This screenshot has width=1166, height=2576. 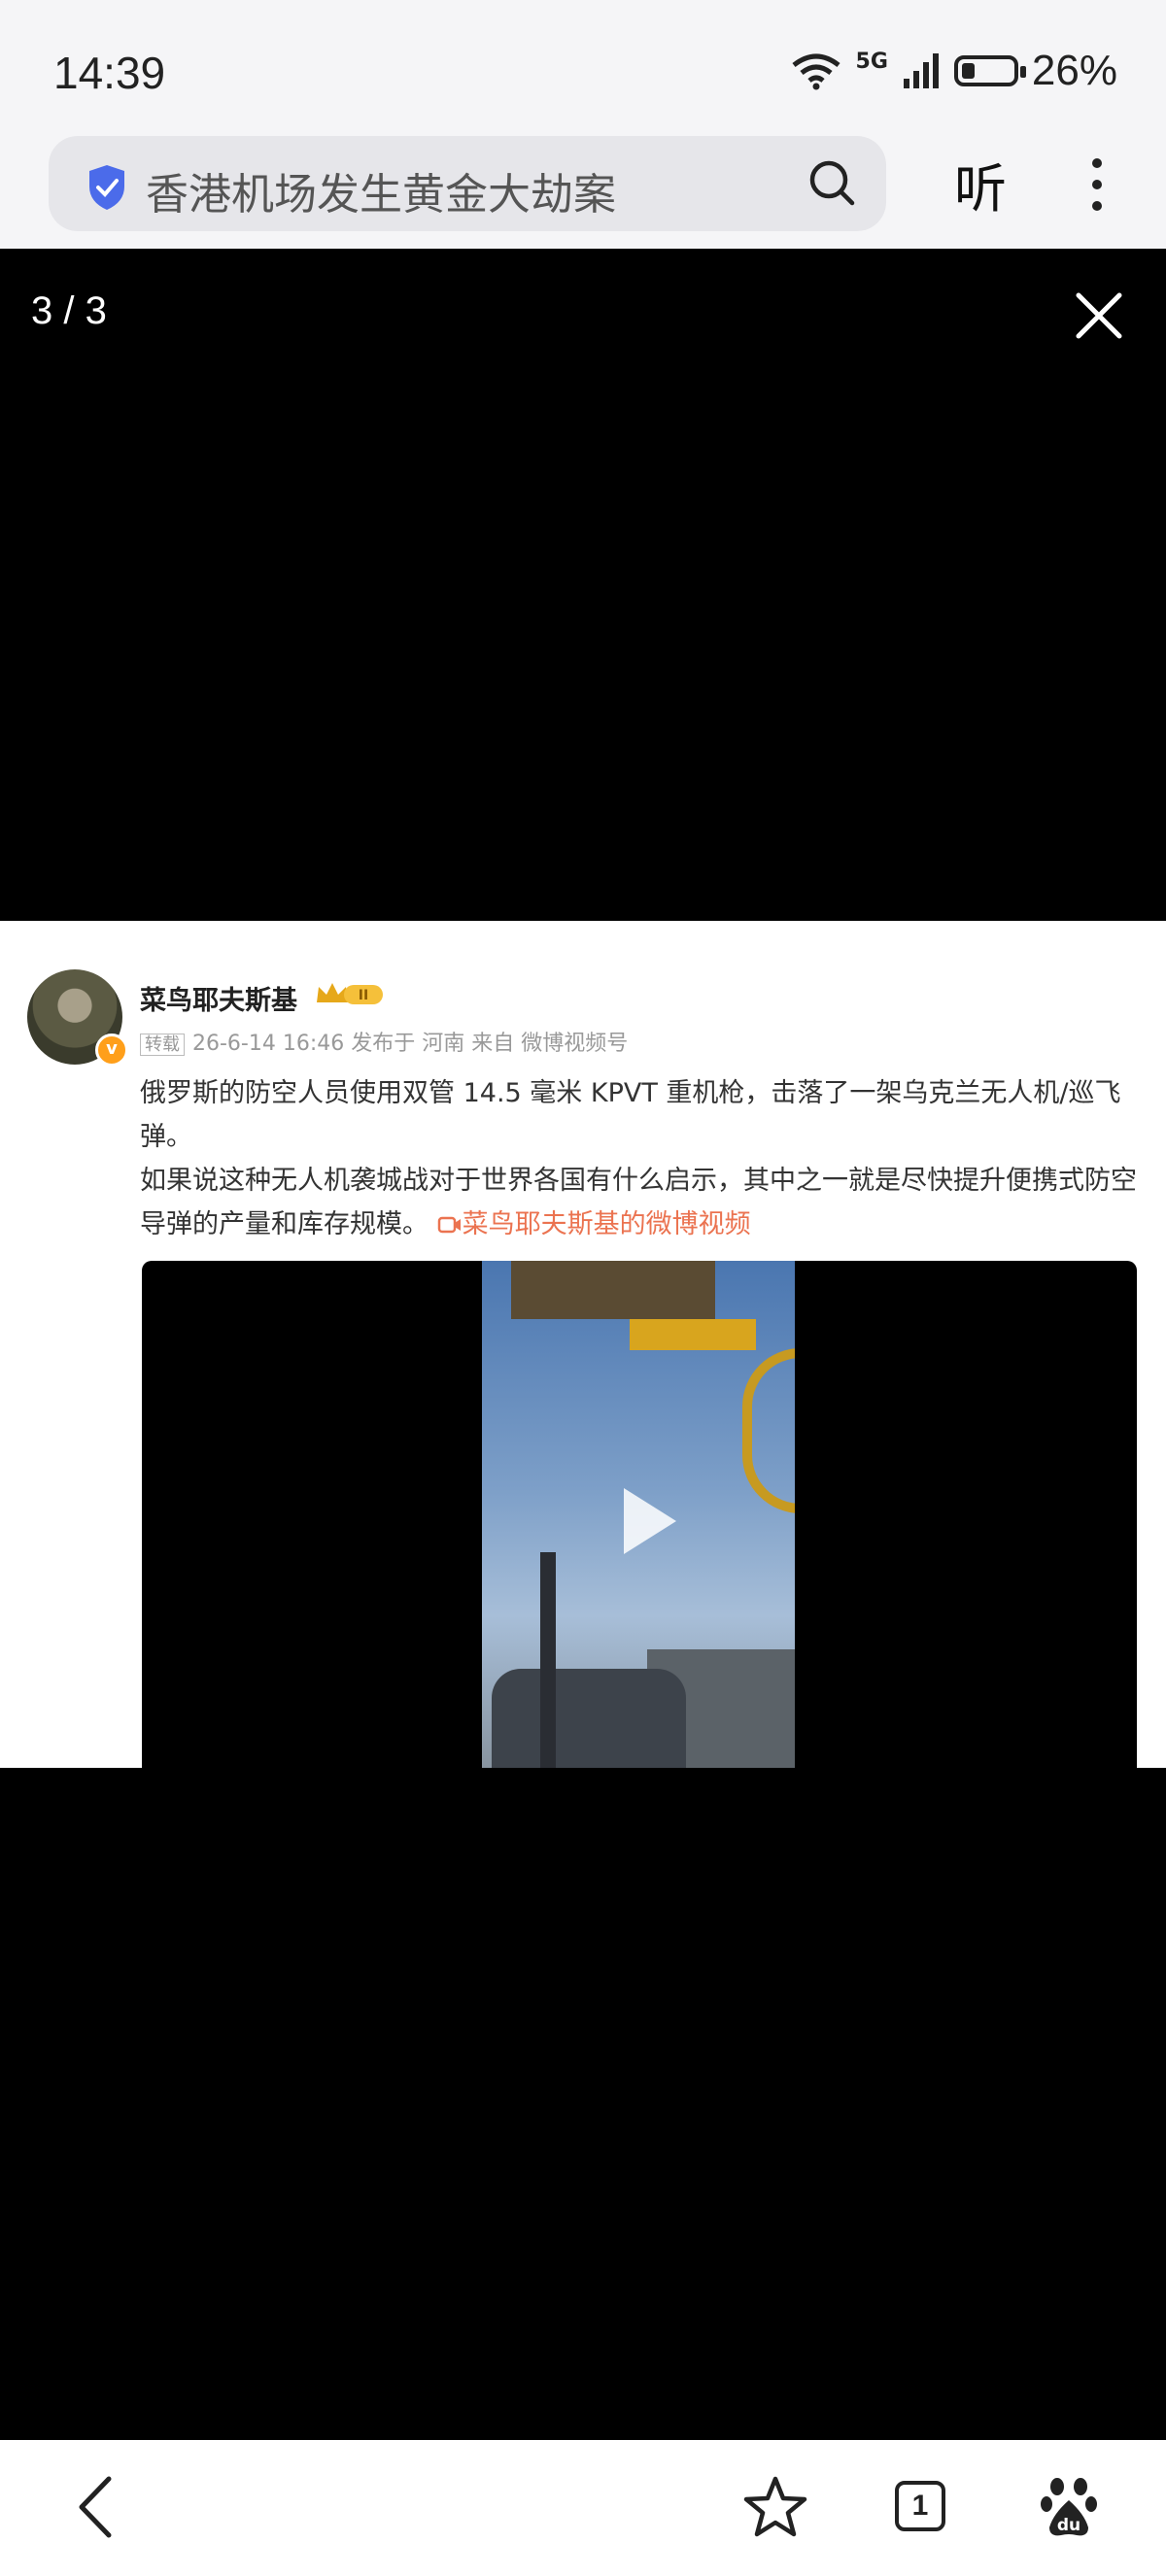 What do you see at coordinates (1097, 184) in the screenshot?
I see `more-menu-icon` at bounding box center [1097, 184].